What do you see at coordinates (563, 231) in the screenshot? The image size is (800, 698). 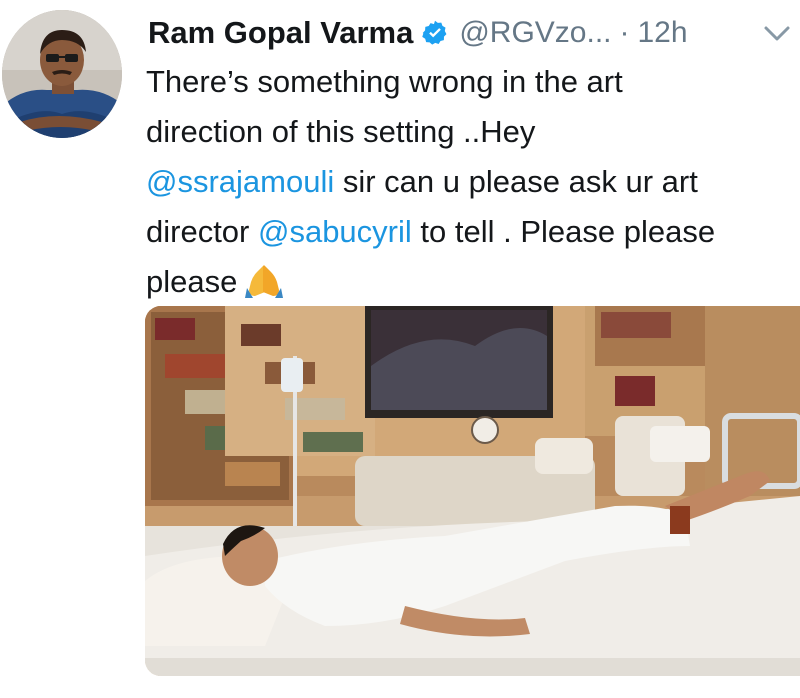 I see `text-segment: to tell . Please please` at bounding box center [563, 231].